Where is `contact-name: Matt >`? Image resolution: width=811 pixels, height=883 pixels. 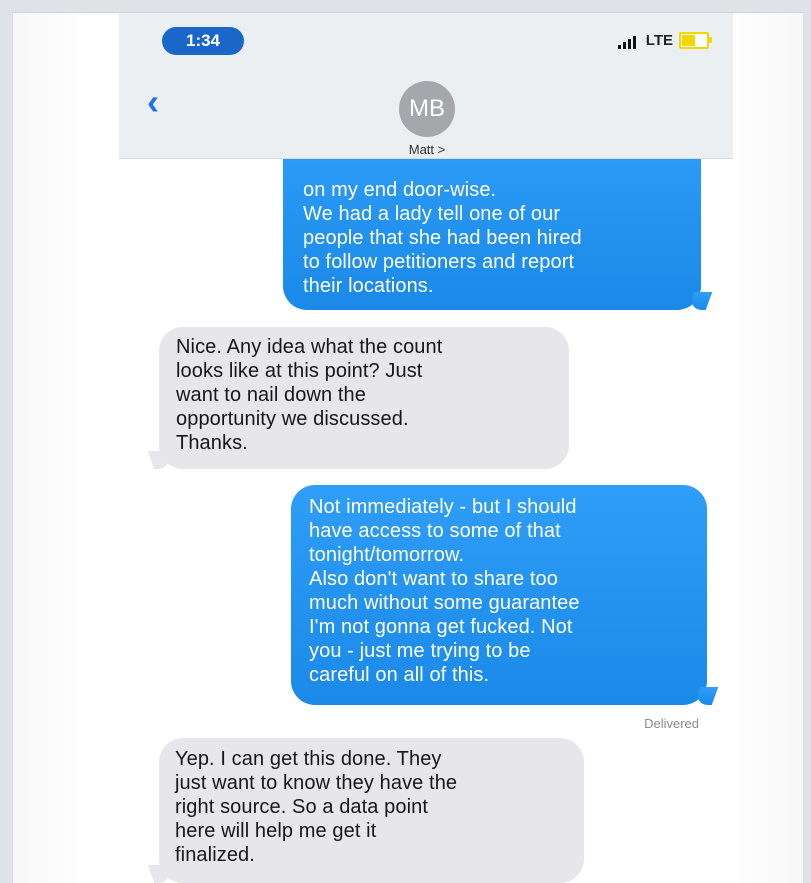 contact-name: Matt > is located at coordinates (427, 149).